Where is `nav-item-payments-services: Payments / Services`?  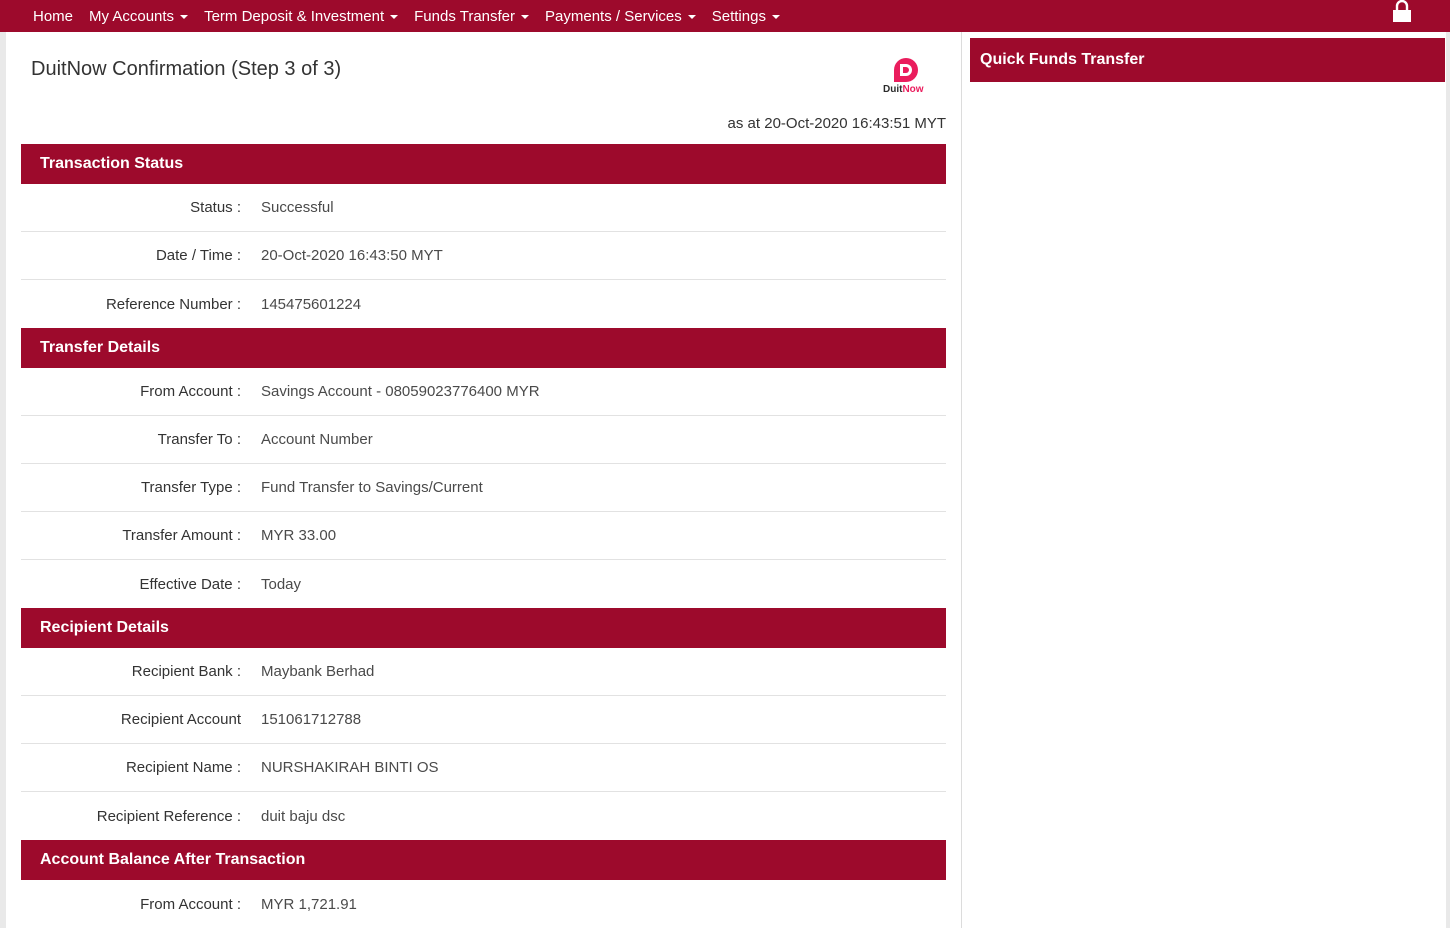
nav-item-payments-services: Payments / Services is located at coordinates (620, 16).